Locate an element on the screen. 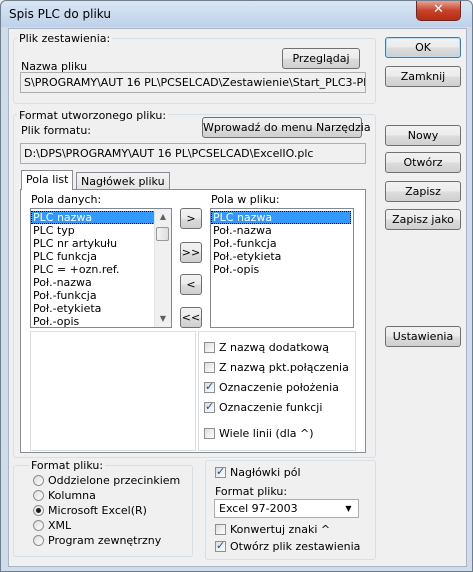  file-format-radio: Oddzielone przecinkiem is located at coordinates (106, 481).